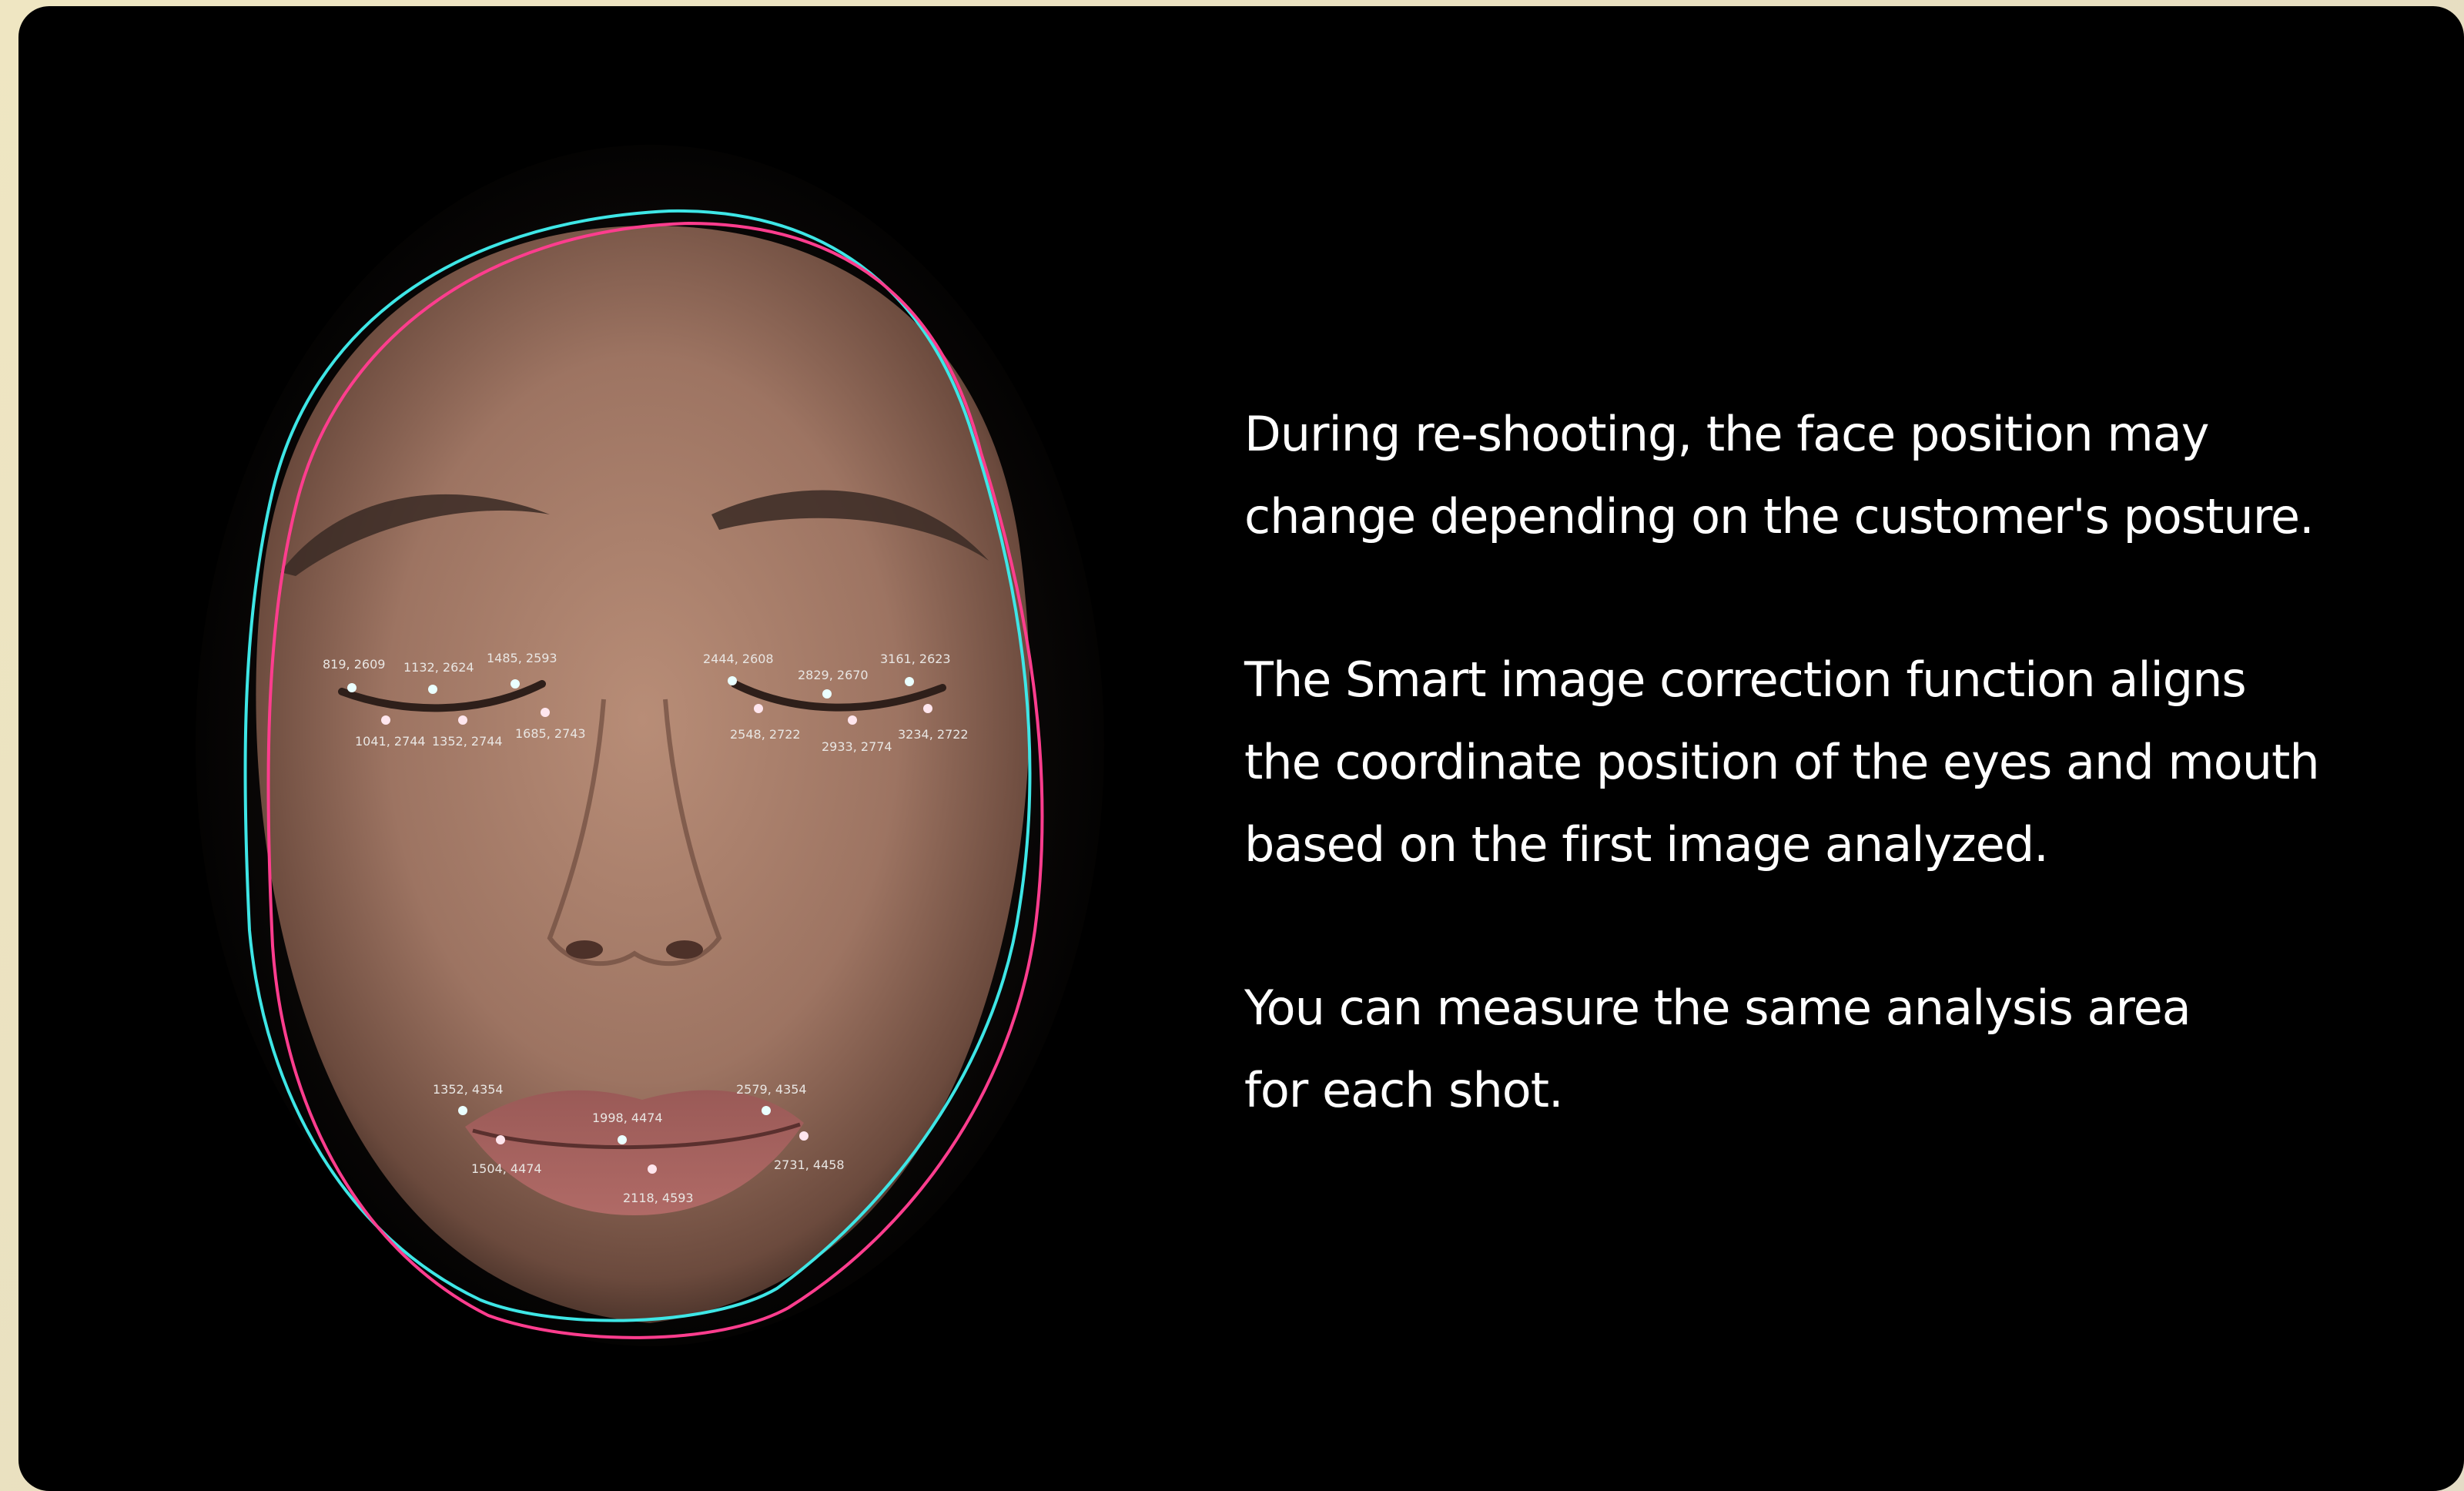  Describe the element at coordinates (765, 734) in the screenshot. I see `landmark-label: 2548, 2722` at that location.